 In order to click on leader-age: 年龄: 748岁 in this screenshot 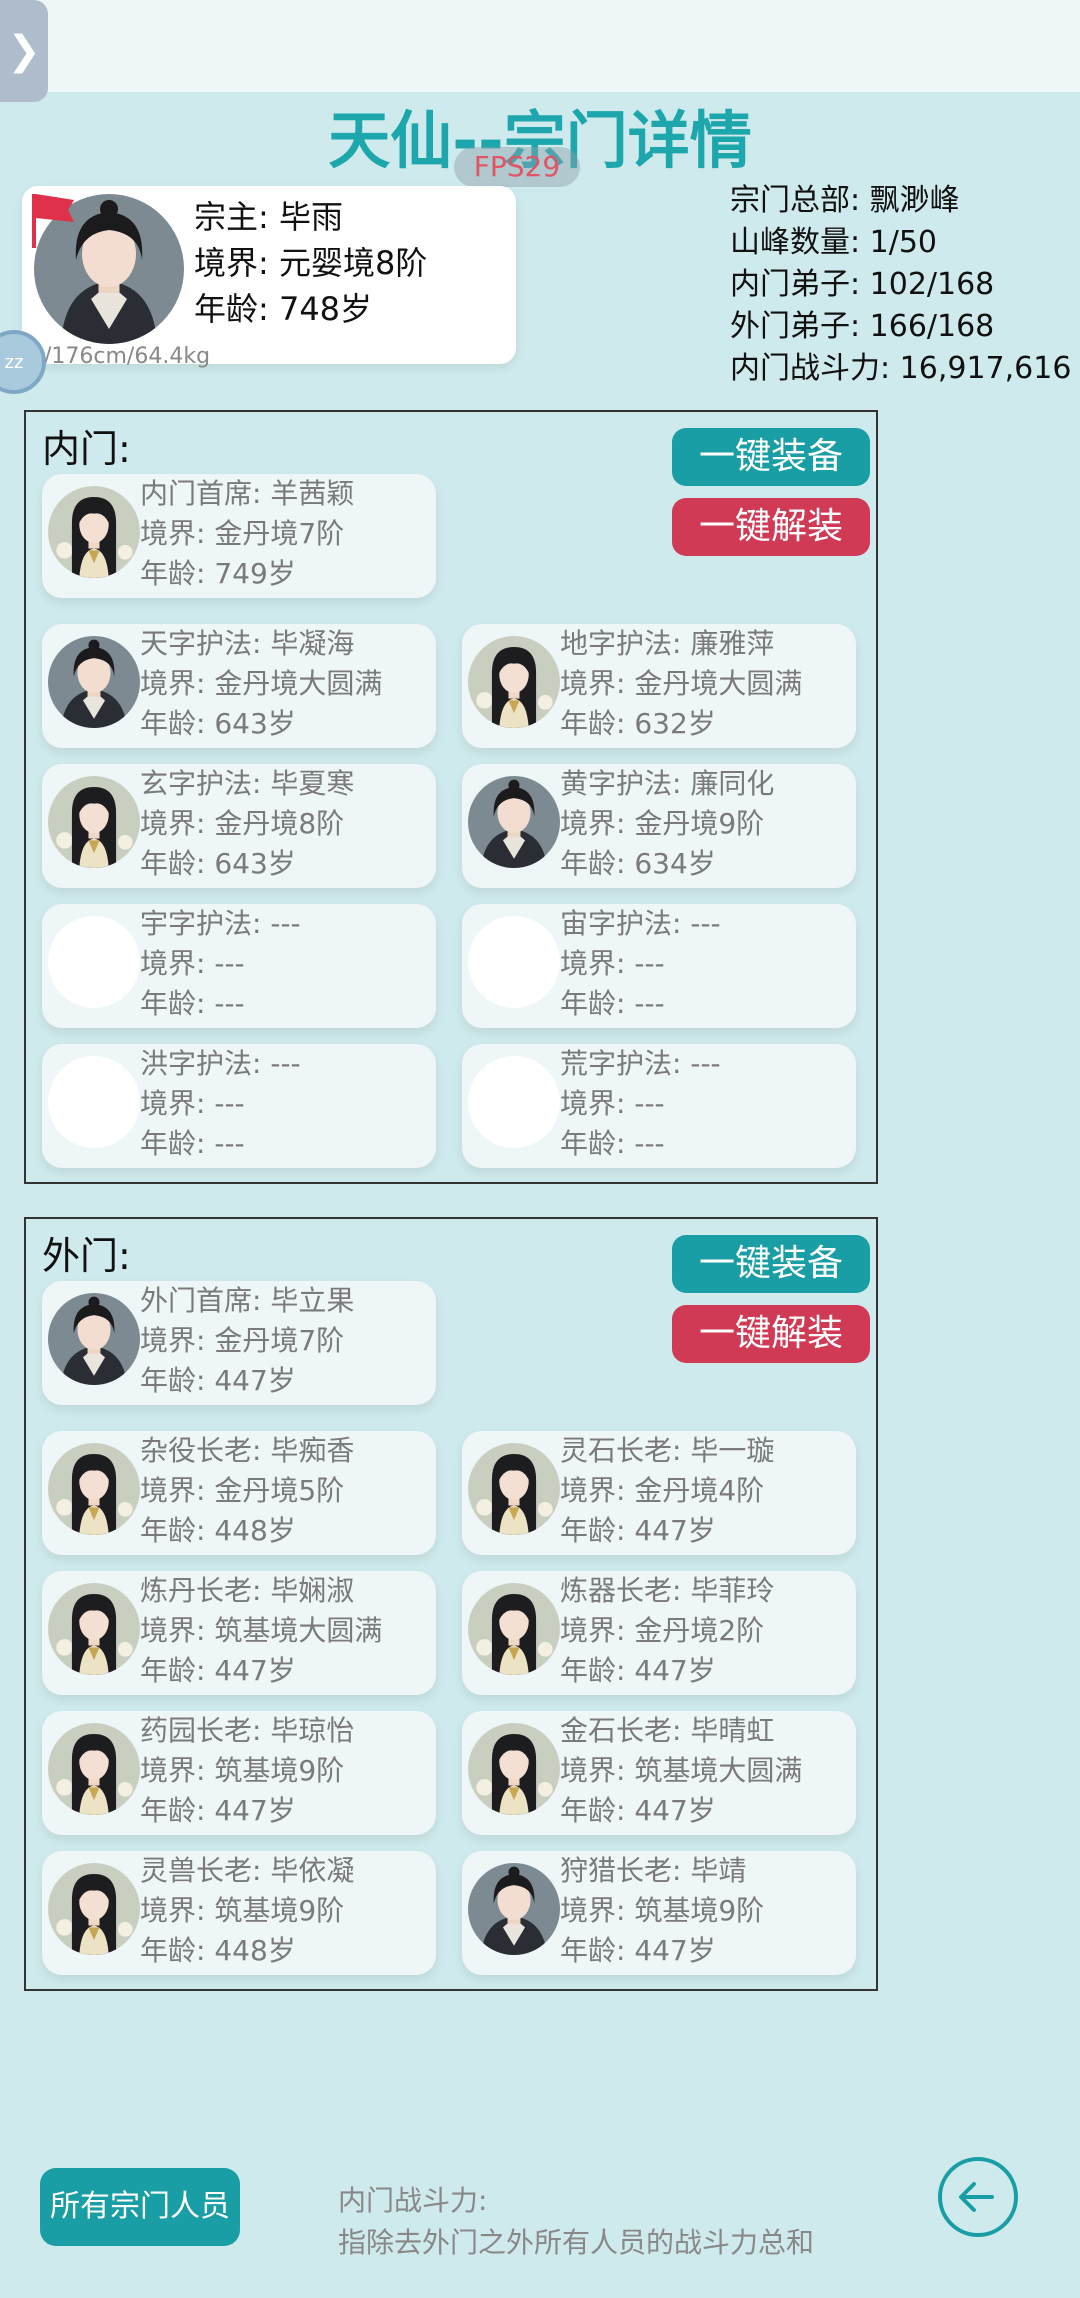, I will do `click(283, 309)`.